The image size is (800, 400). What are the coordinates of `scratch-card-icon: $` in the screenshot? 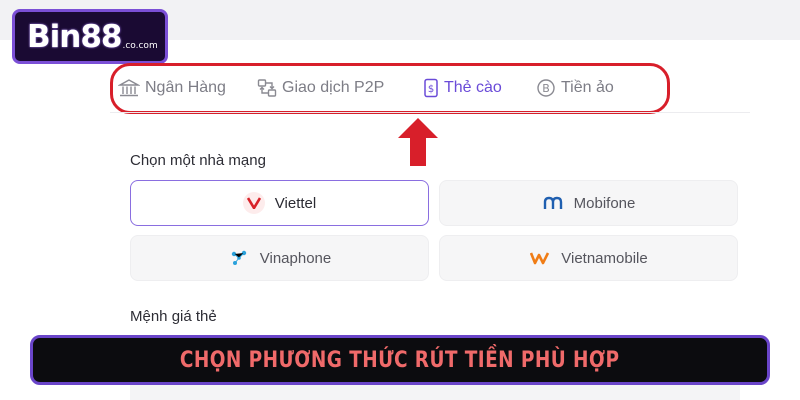 It's located at (431, 88).